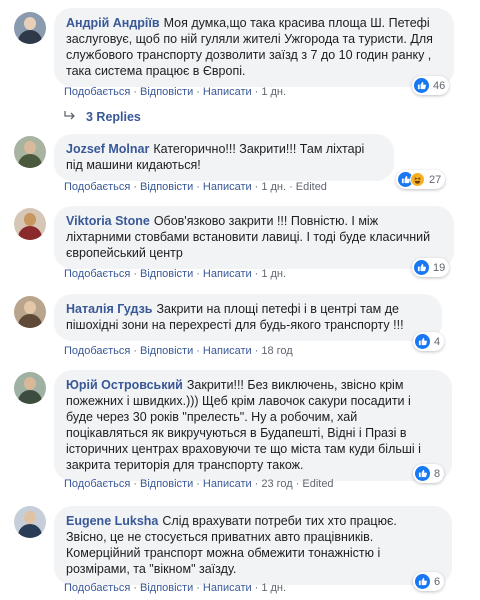  Describe the element at coordinates (276, 484) in the screenshot. I see `comment-time: 23 год` at that location.